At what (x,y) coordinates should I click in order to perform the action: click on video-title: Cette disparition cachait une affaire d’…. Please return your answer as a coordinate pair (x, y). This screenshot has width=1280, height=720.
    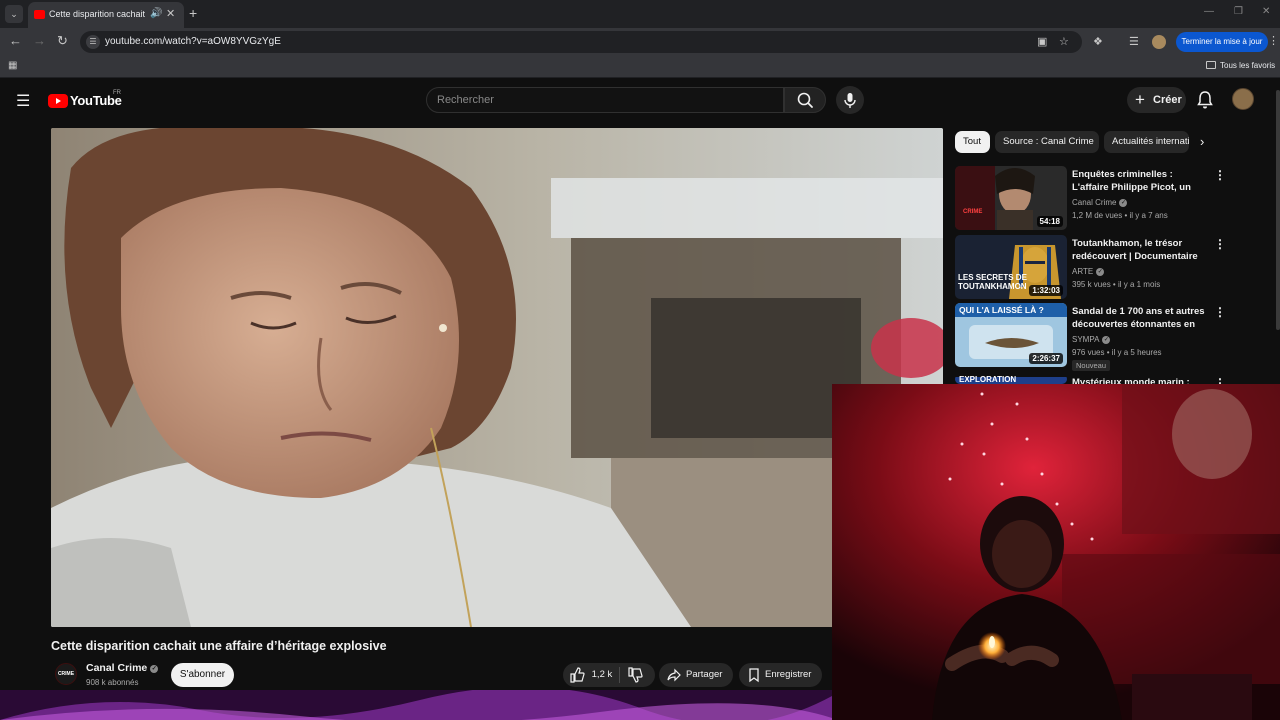
    Looking at the image, I should click on (219, 646).